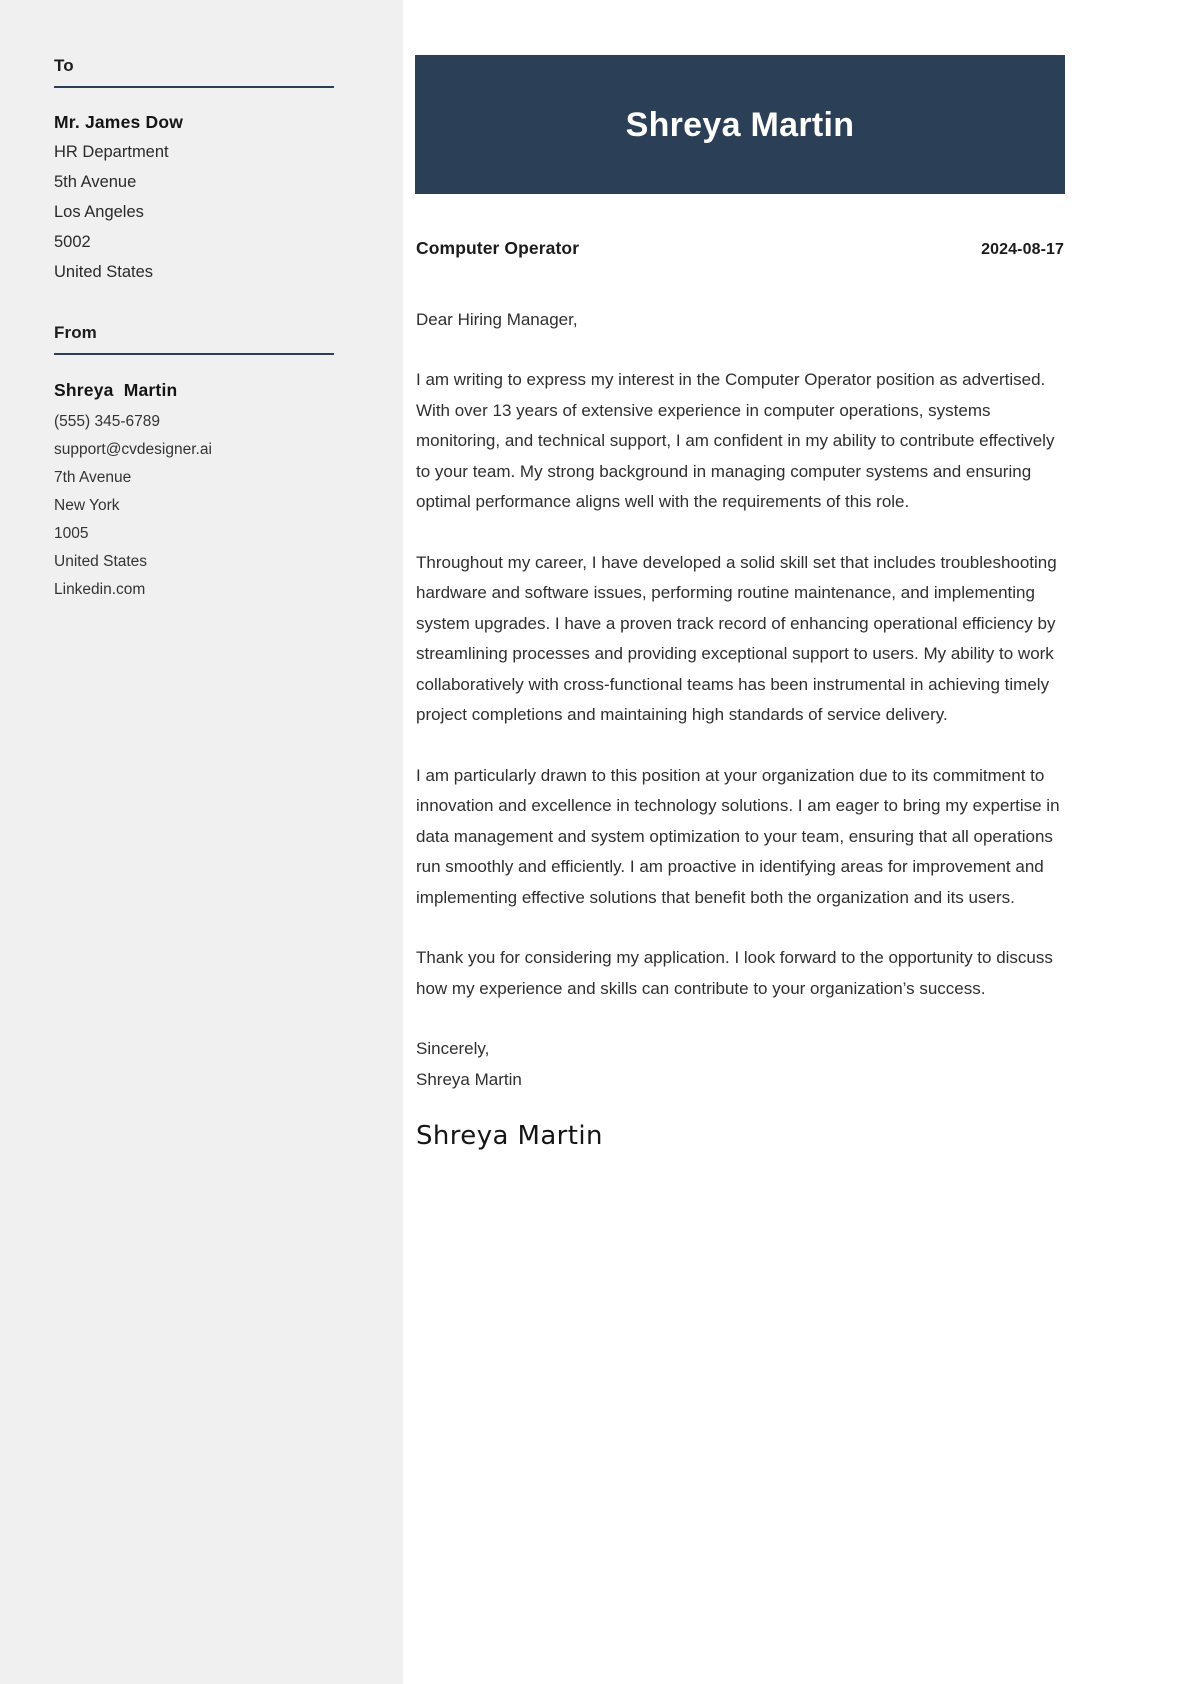  I want to click on recipient-line: 5th Avenue, so click(95, 182).